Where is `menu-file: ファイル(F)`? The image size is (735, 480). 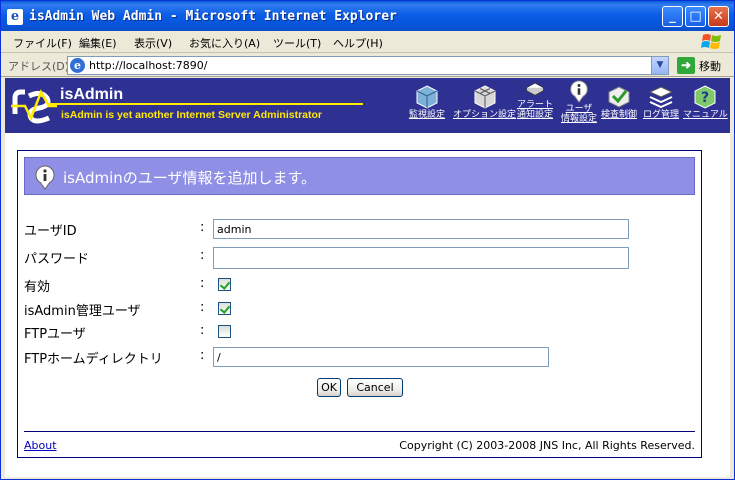
menu-file: ファイル(F) is located at coordinates (42, 43).